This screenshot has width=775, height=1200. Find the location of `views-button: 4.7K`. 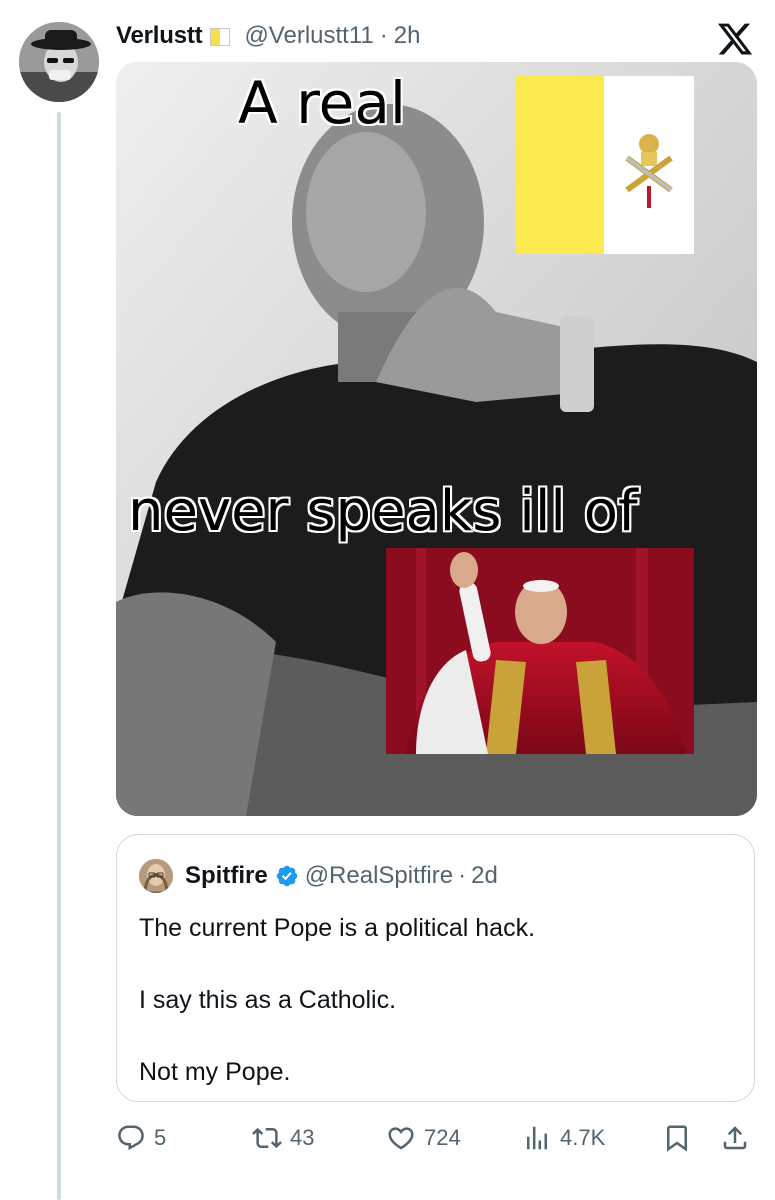

views-button: 4.7K is located at coordinates (563, 1138).